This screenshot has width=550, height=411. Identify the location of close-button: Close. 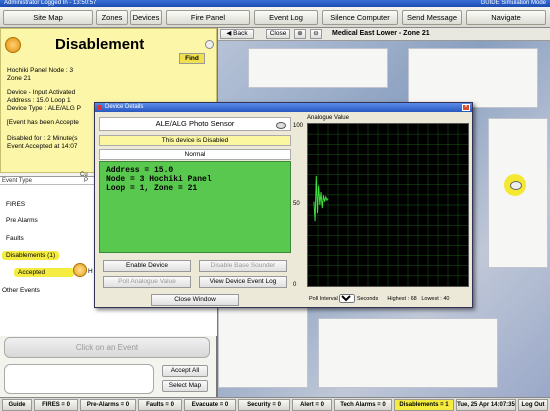
(278, 34).